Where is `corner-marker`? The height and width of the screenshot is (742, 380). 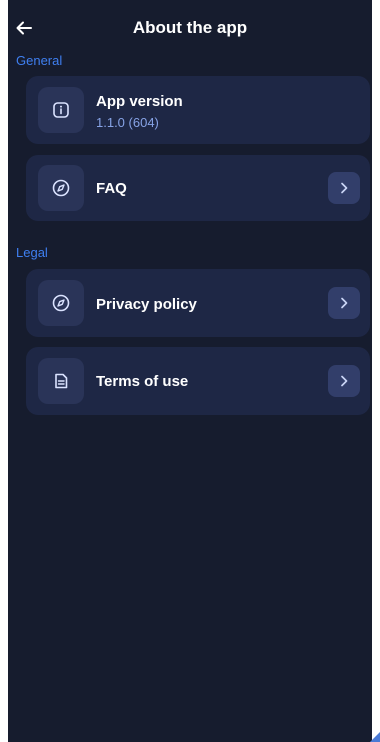
corner-marker is located at coordinates (375, 737).